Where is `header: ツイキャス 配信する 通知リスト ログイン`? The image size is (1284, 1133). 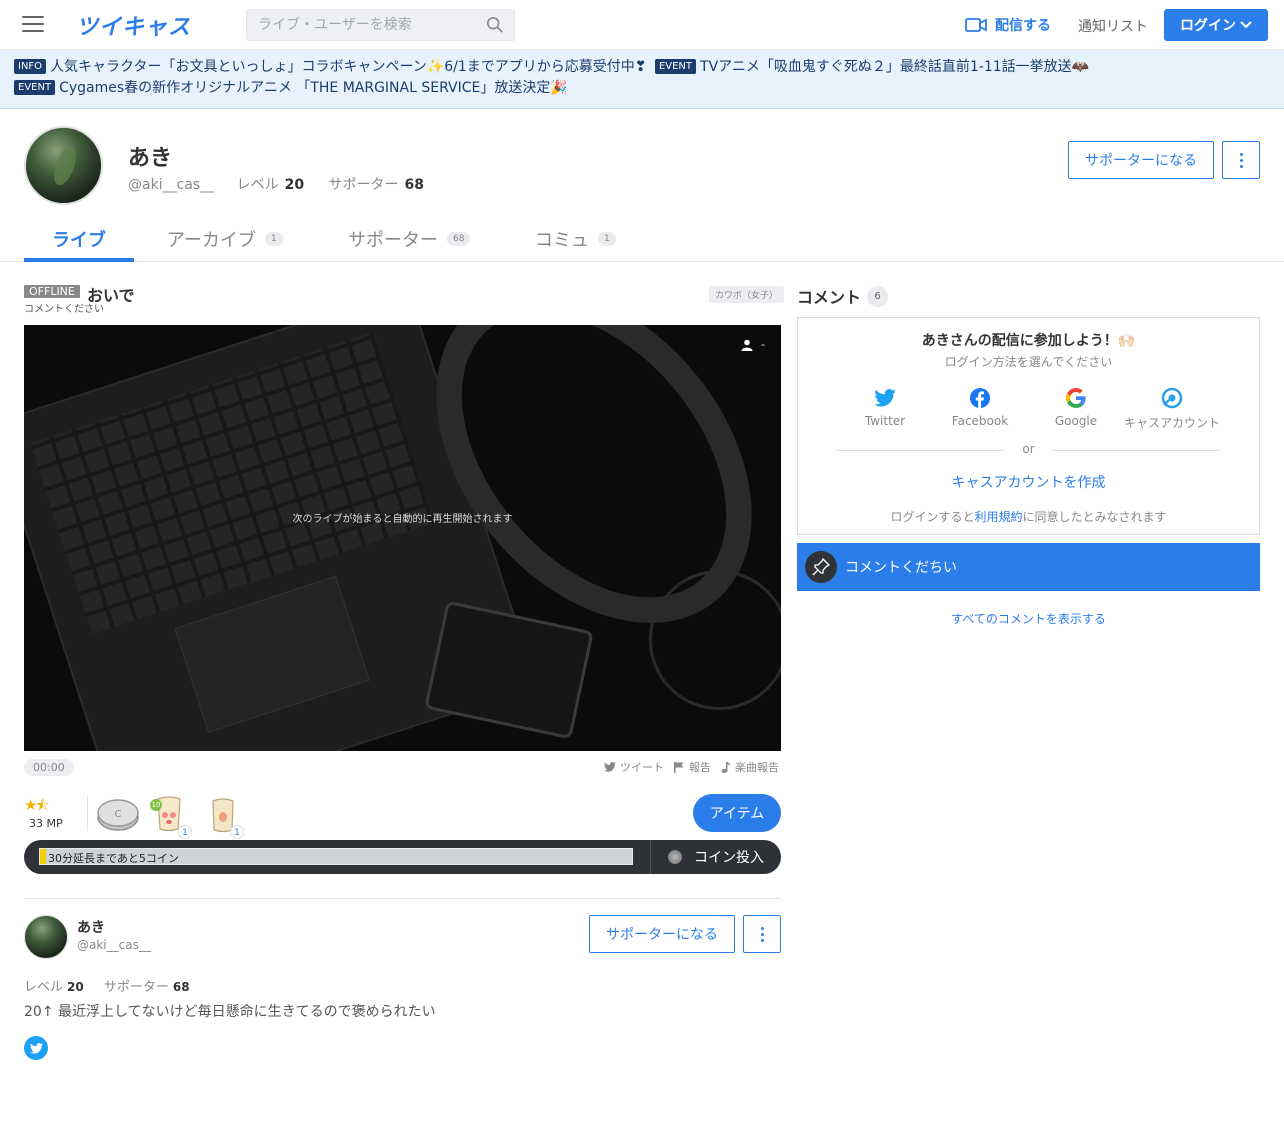 header: ツイキャス 配信する 通知リスト ログイン is located at coordinates (642, 25).